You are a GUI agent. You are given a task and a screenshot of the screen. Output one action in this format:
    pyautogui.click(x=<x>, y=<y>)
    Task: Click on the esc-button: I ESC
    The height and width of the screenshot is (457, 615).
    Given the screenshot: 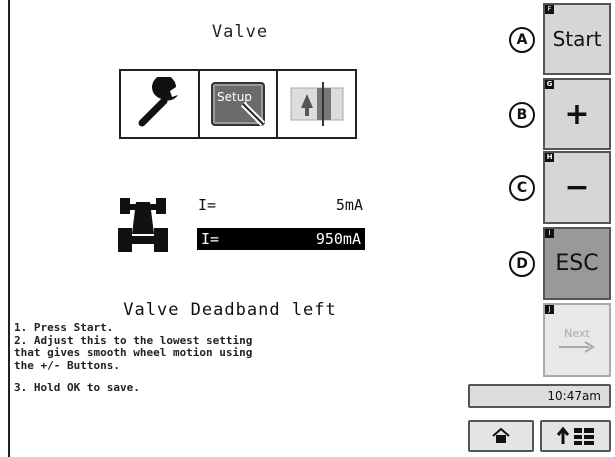 What is the action you would take?
    pyautogui.click(x=577, y=263)
    